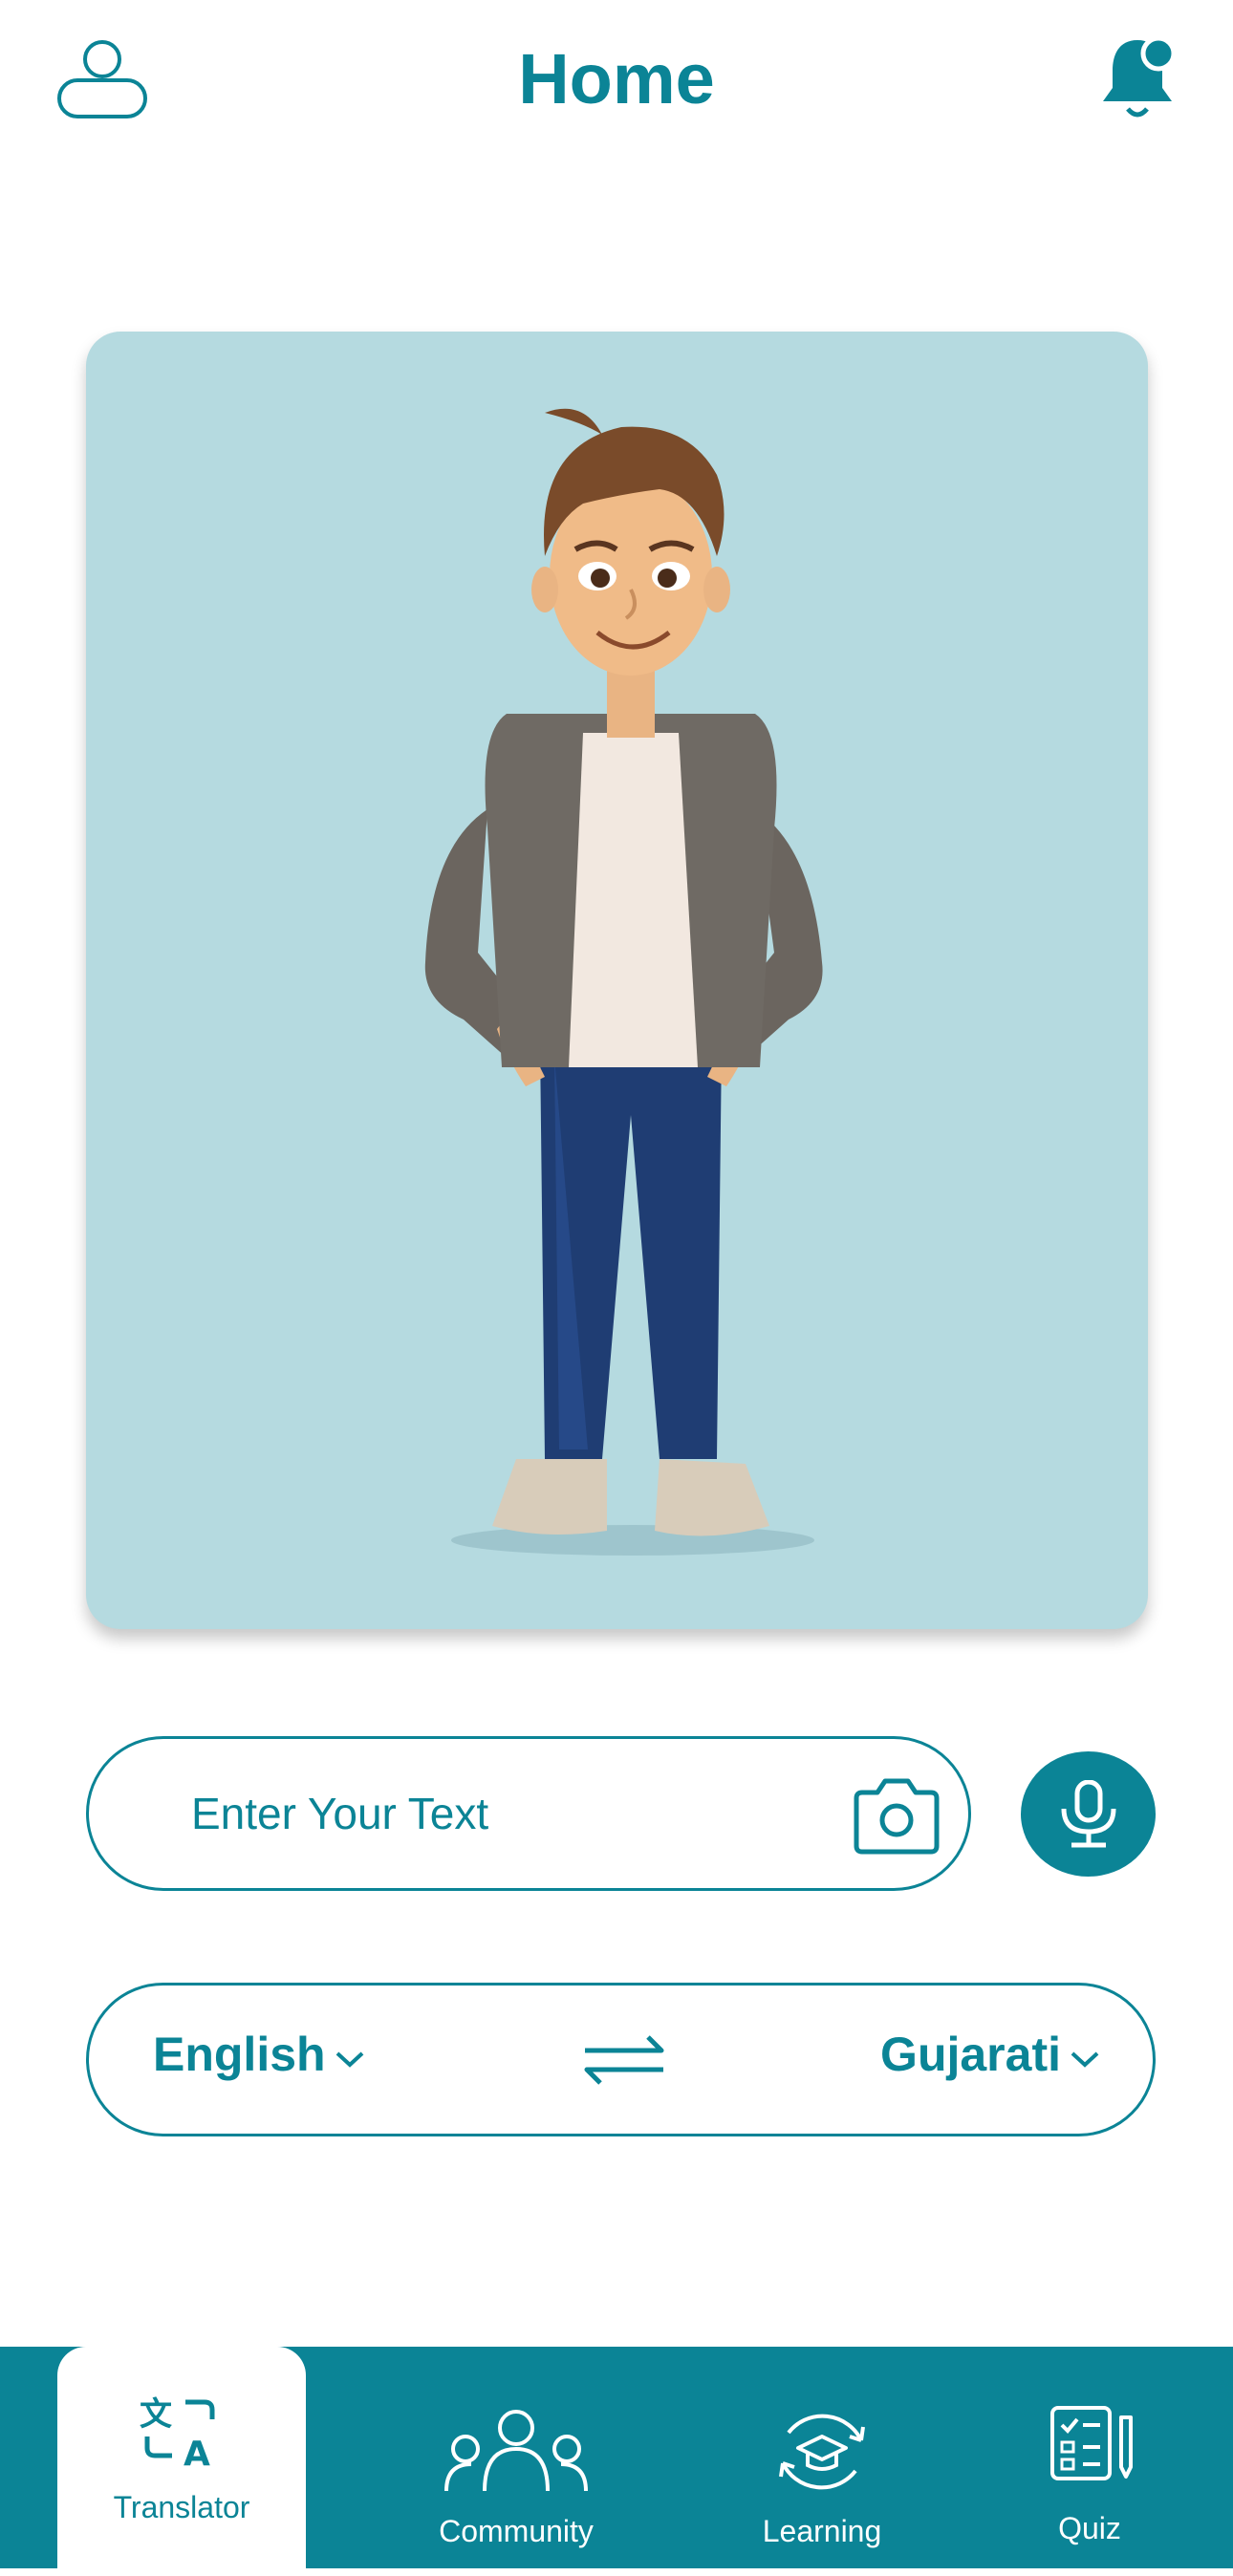 The width and height of the screenshot is (1233, 2576). I want to click on camera-button, so click(896, 1816).